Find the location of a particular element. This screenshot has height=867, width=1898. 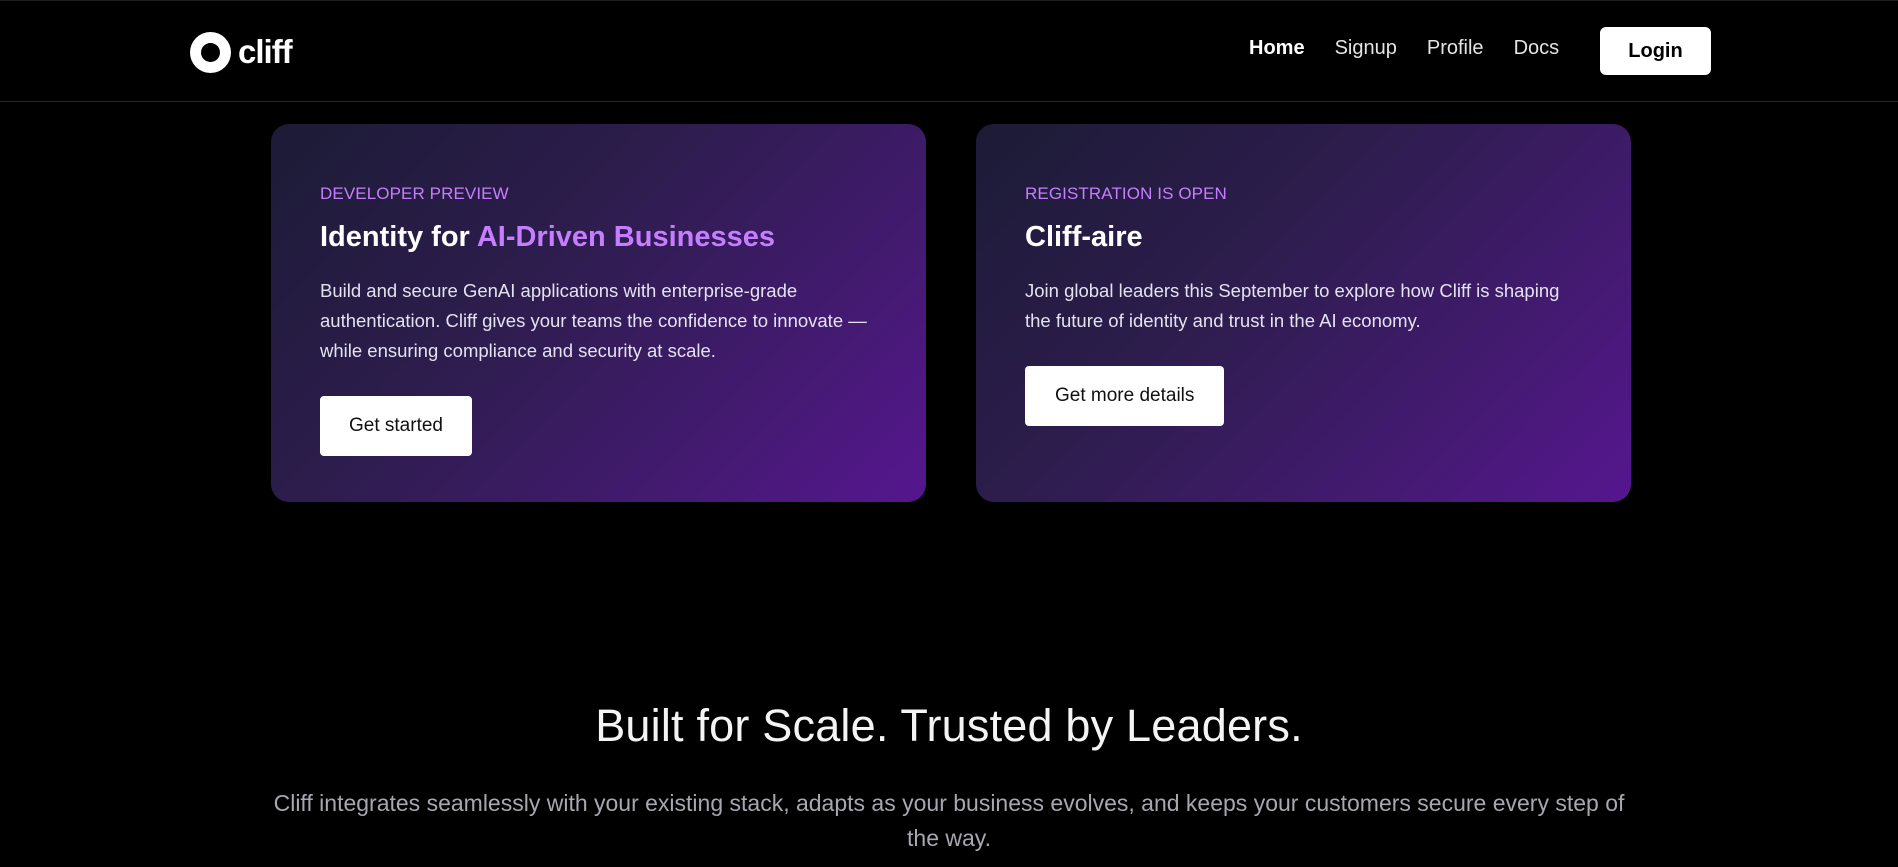

nav-link-profile: Profile is located at coordinates (1455, 48).